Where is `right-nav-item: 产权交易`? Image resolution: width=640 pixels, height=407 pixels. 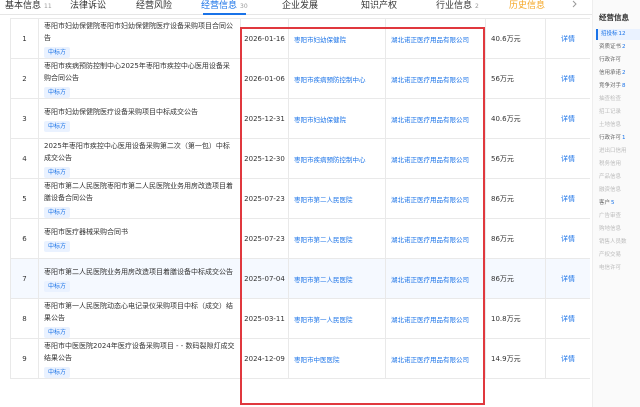
right-nav-item: 产权交易 is located at coordinates (618, 255).